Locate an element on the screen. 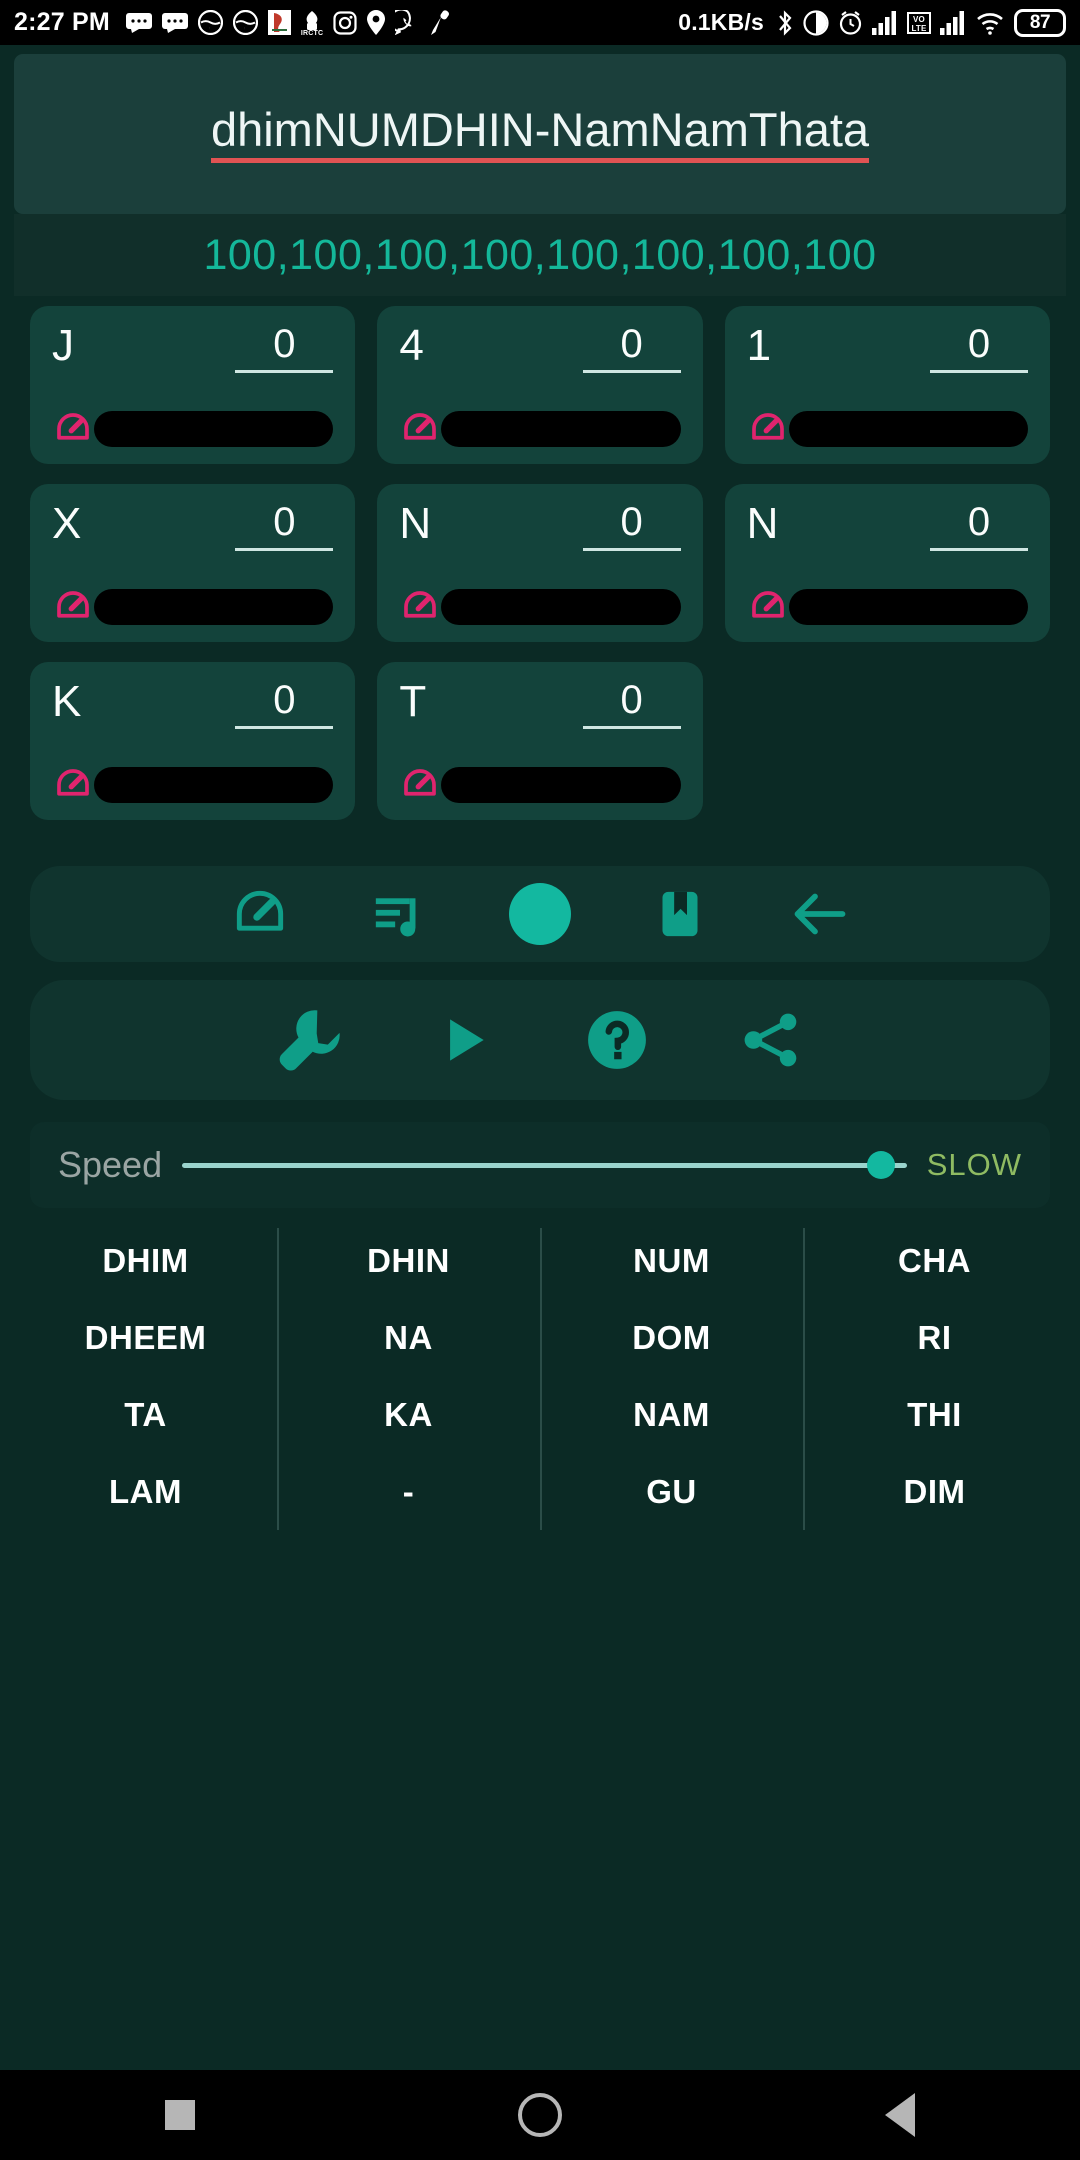  syllable-column: DHIM DHEEM TA LAM is located at coordinates (145, 1376).